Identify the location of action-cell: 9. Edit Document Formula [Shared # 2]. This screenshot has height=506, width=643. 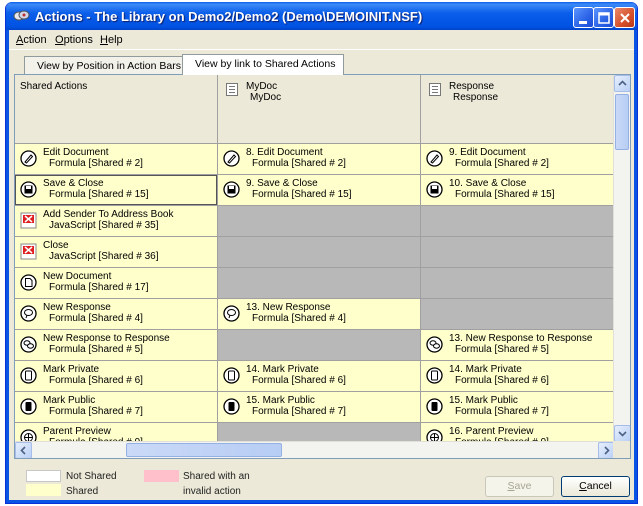
(518, 159).